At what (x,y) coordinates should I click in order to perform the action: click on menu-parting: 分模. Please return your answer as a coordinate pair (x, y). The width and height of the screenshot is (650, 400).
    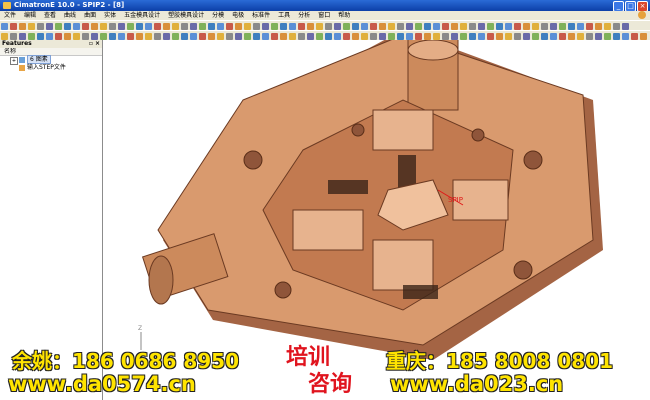
    Looking at the image, I should click on (218, 15).